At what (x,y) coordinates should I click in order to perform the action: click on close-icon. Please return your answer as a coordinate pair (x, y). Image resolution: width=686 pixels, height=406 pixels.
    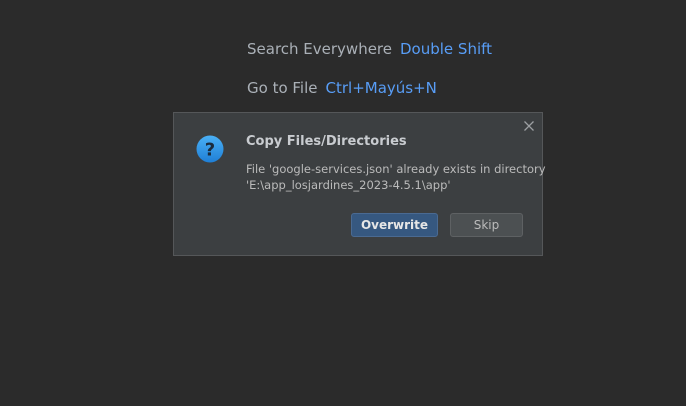
    Looking at the image, I should click on (529, 125).